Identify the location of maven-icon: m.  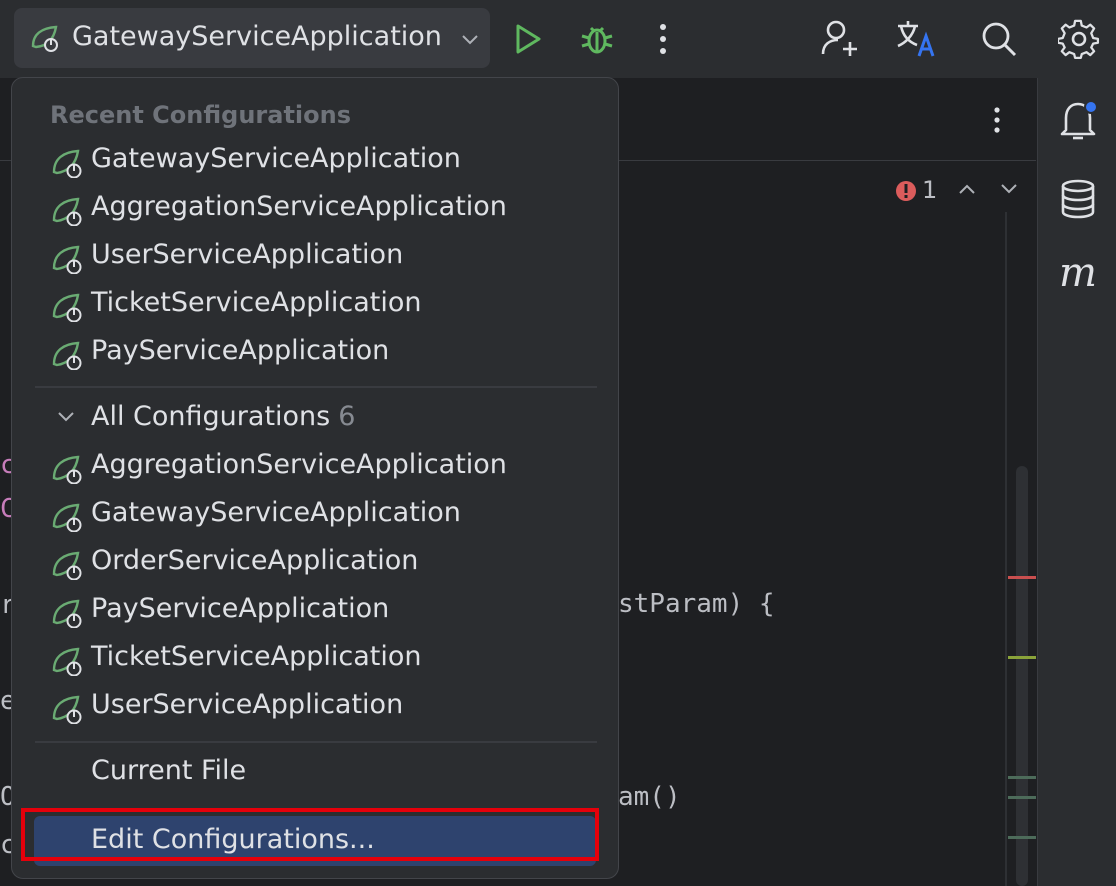
(1078, 273).